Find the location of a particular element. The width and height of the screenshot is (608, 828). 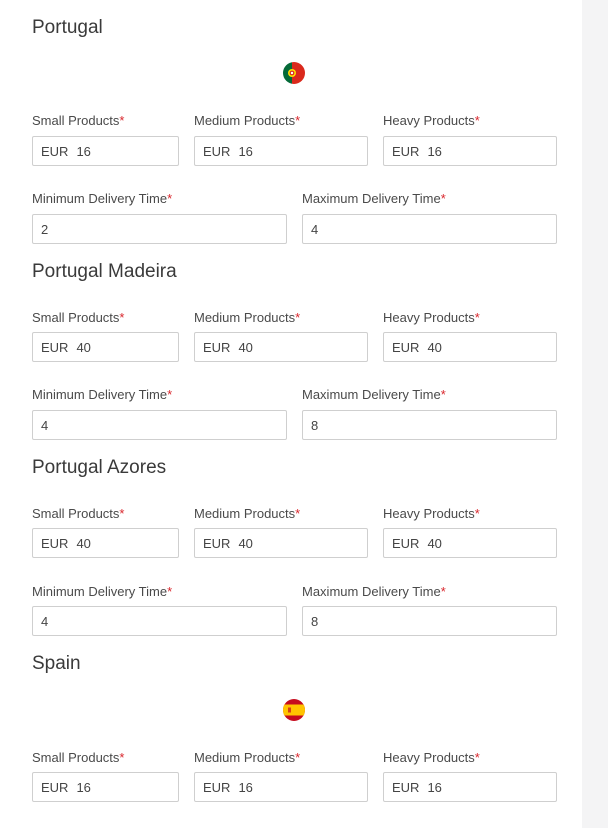

spain-small-products-input: EUR 16 is located at coordinates (105, 787).